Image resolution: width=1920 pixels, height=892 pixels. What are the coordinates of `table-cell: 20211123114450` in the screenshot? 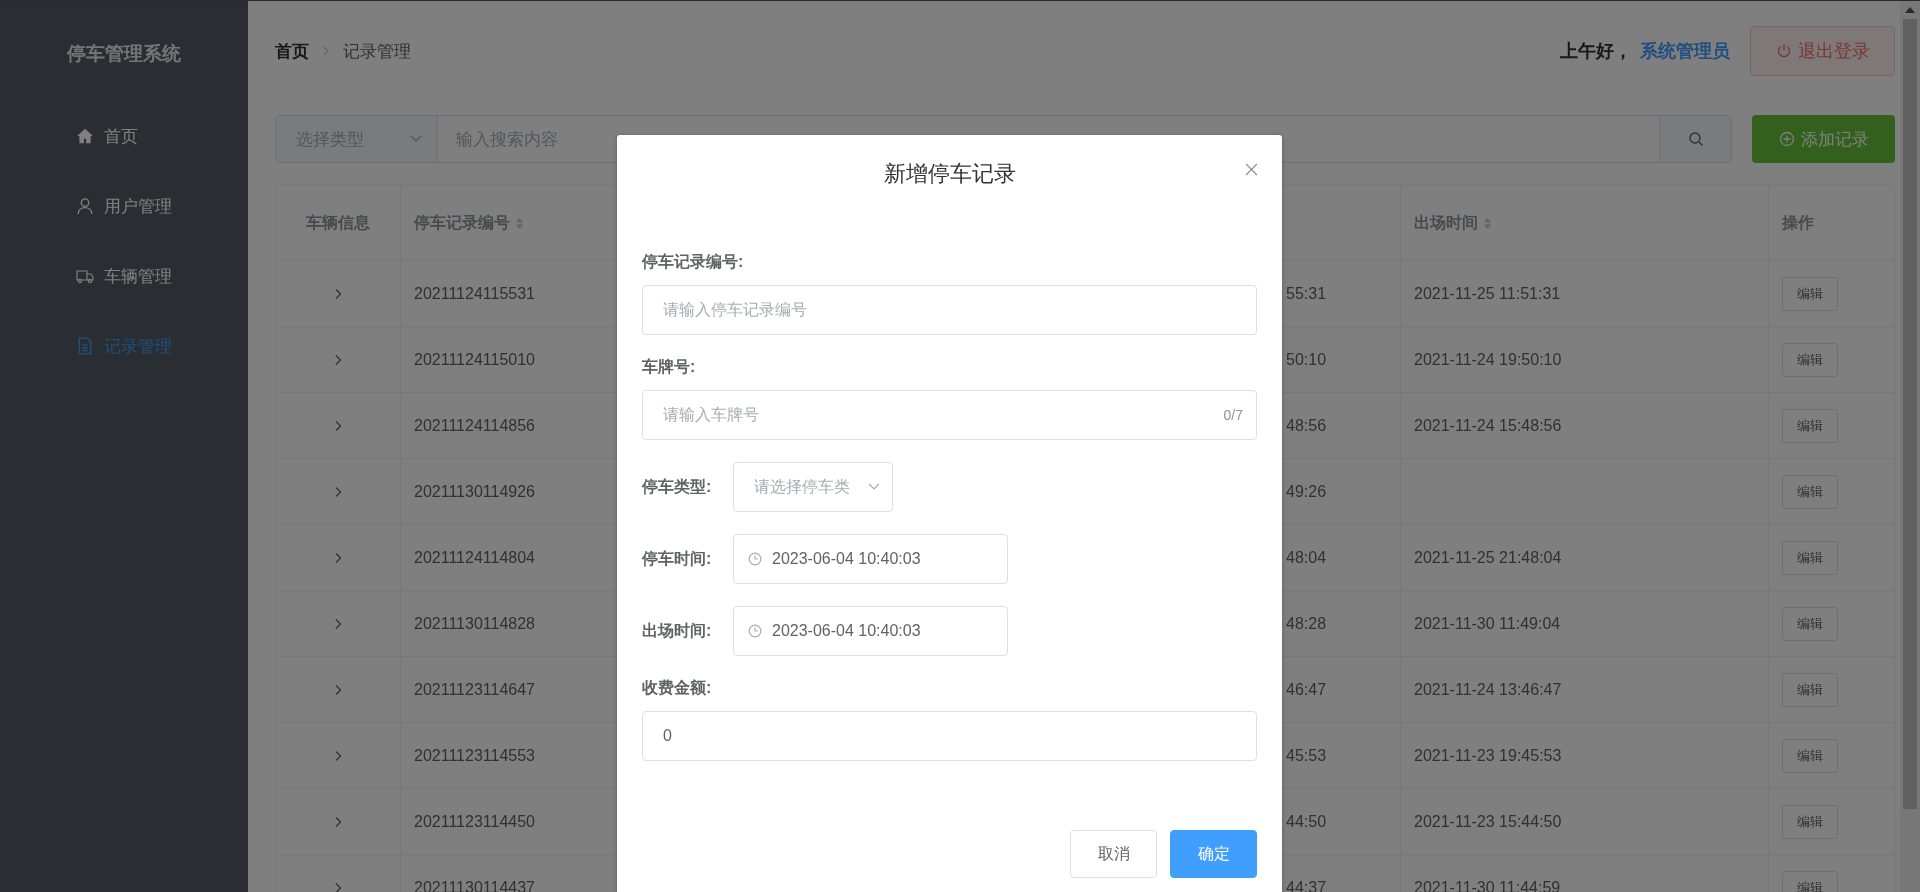 It's located at (474, 821).